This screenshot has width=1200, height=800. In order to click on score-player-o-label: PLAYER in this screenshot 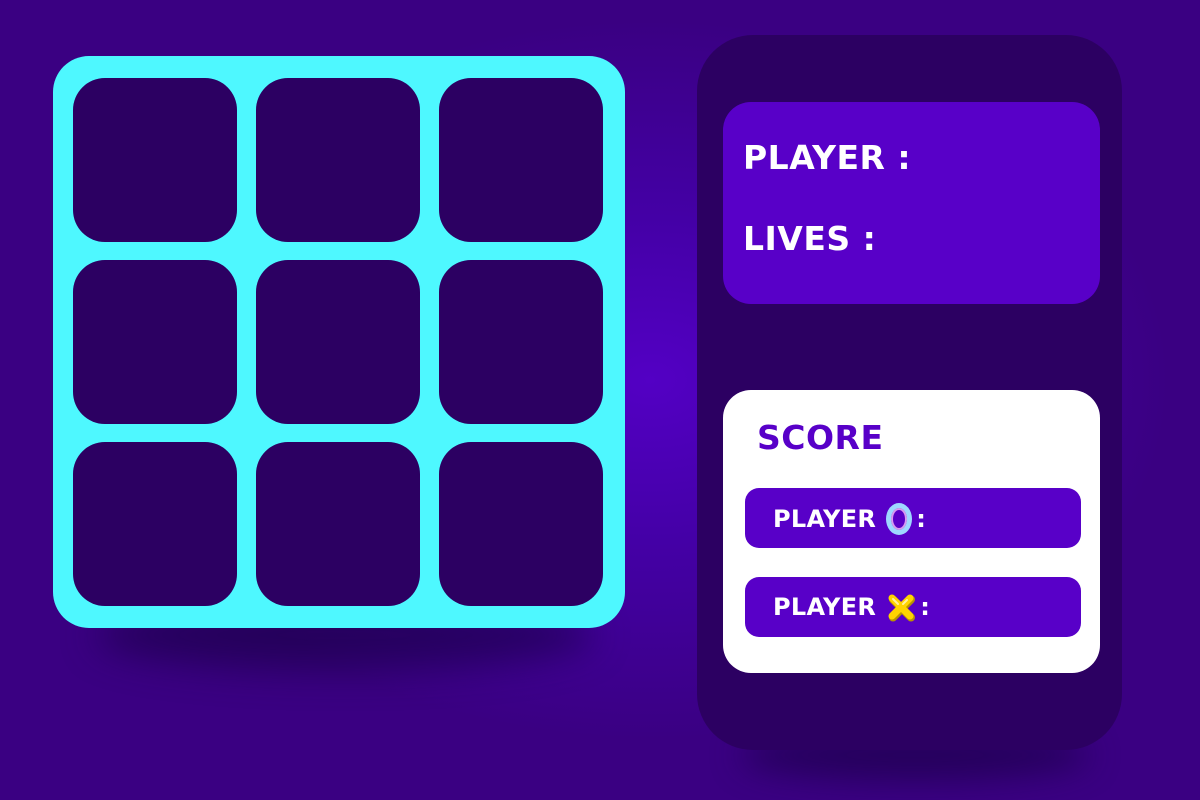, I will do `click(825, 519)`.